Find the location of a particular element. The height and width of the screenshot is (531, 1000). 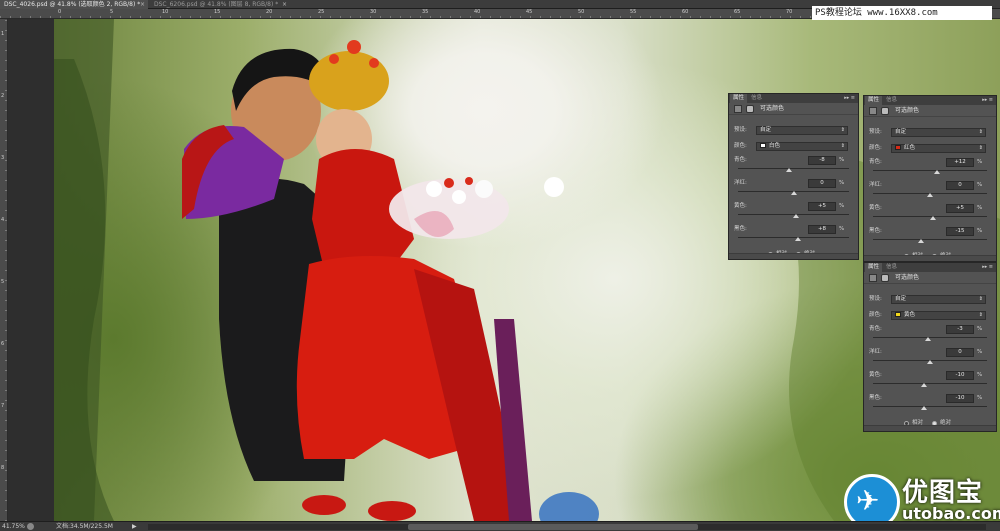

color-row: 颜色: 白色 ⇕ is located at coordinates (793, 146).